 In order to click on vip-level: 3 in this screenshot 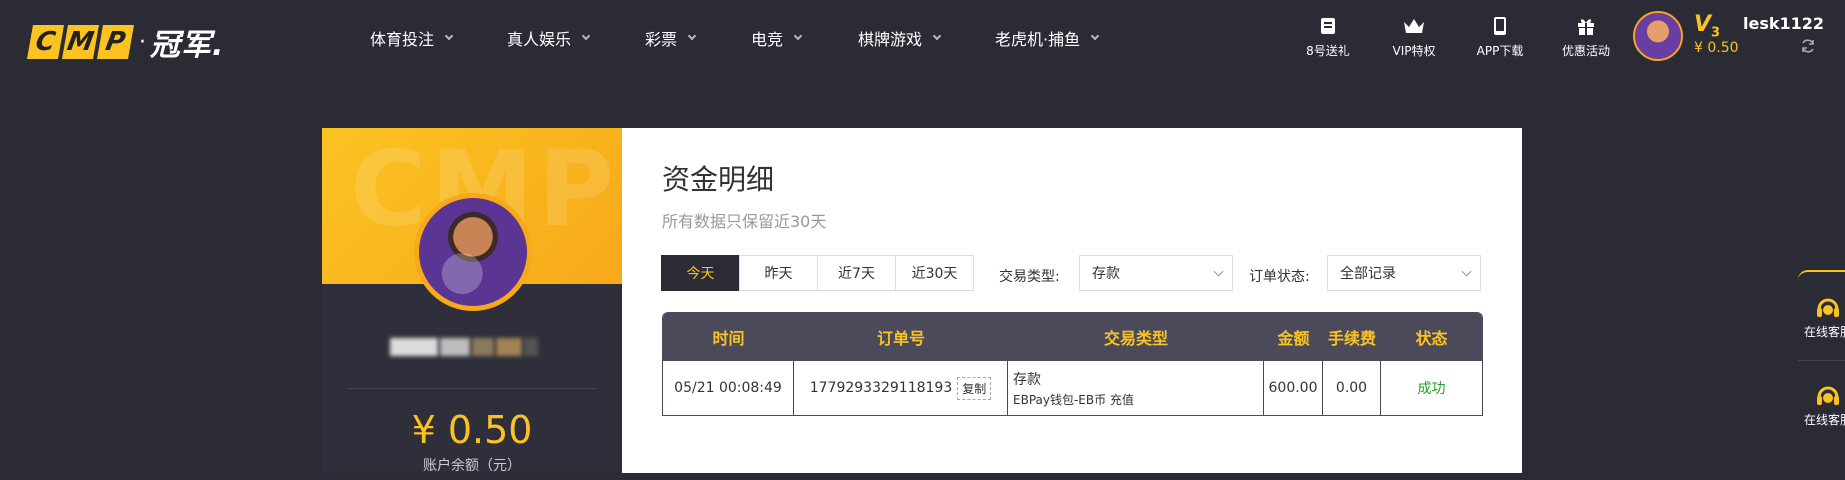, I will do `click(1716, 33)`.